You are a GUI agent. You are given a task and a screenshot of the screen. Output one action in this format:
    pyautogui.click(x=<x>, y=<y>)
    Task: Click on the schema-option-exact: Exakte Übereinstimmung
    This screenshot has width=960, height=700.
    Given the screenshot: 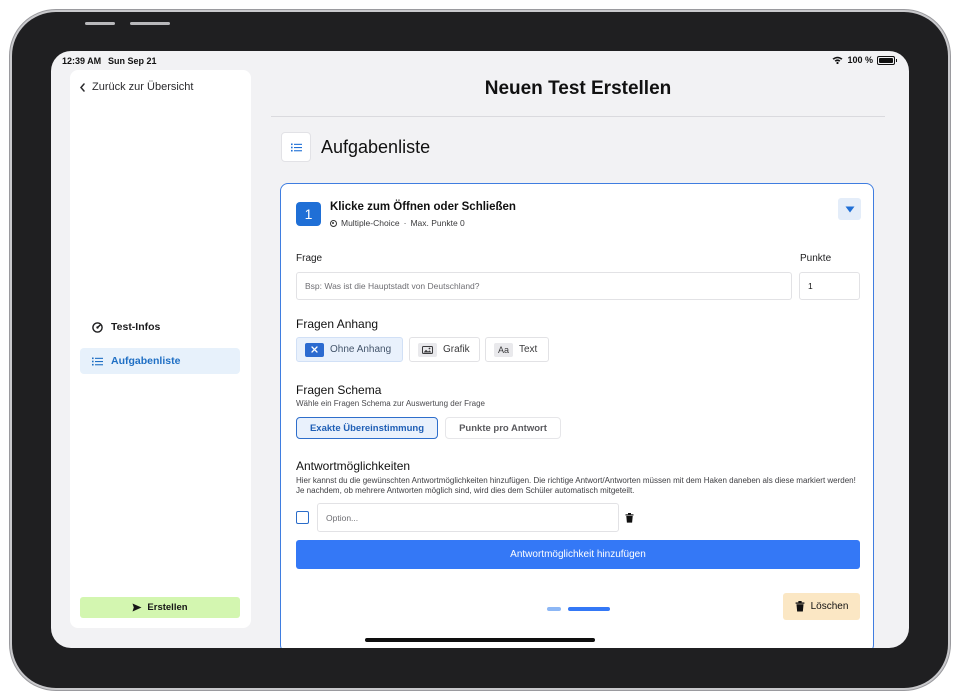 What is the action you would take?
    pyautogui.click(x=367, y=428)
    